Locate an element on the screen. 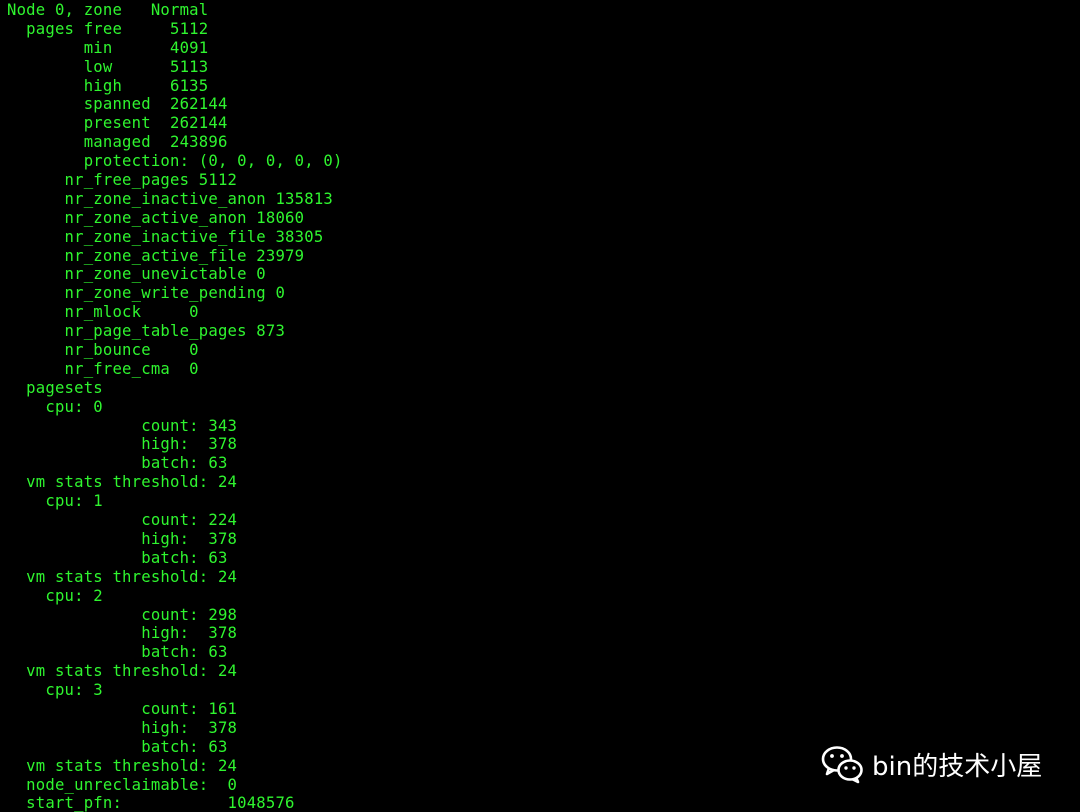 This screenshot has height=812, width=1080. terminal-line: node_unreclaimable: 0 is located at coordinates (122, 784).